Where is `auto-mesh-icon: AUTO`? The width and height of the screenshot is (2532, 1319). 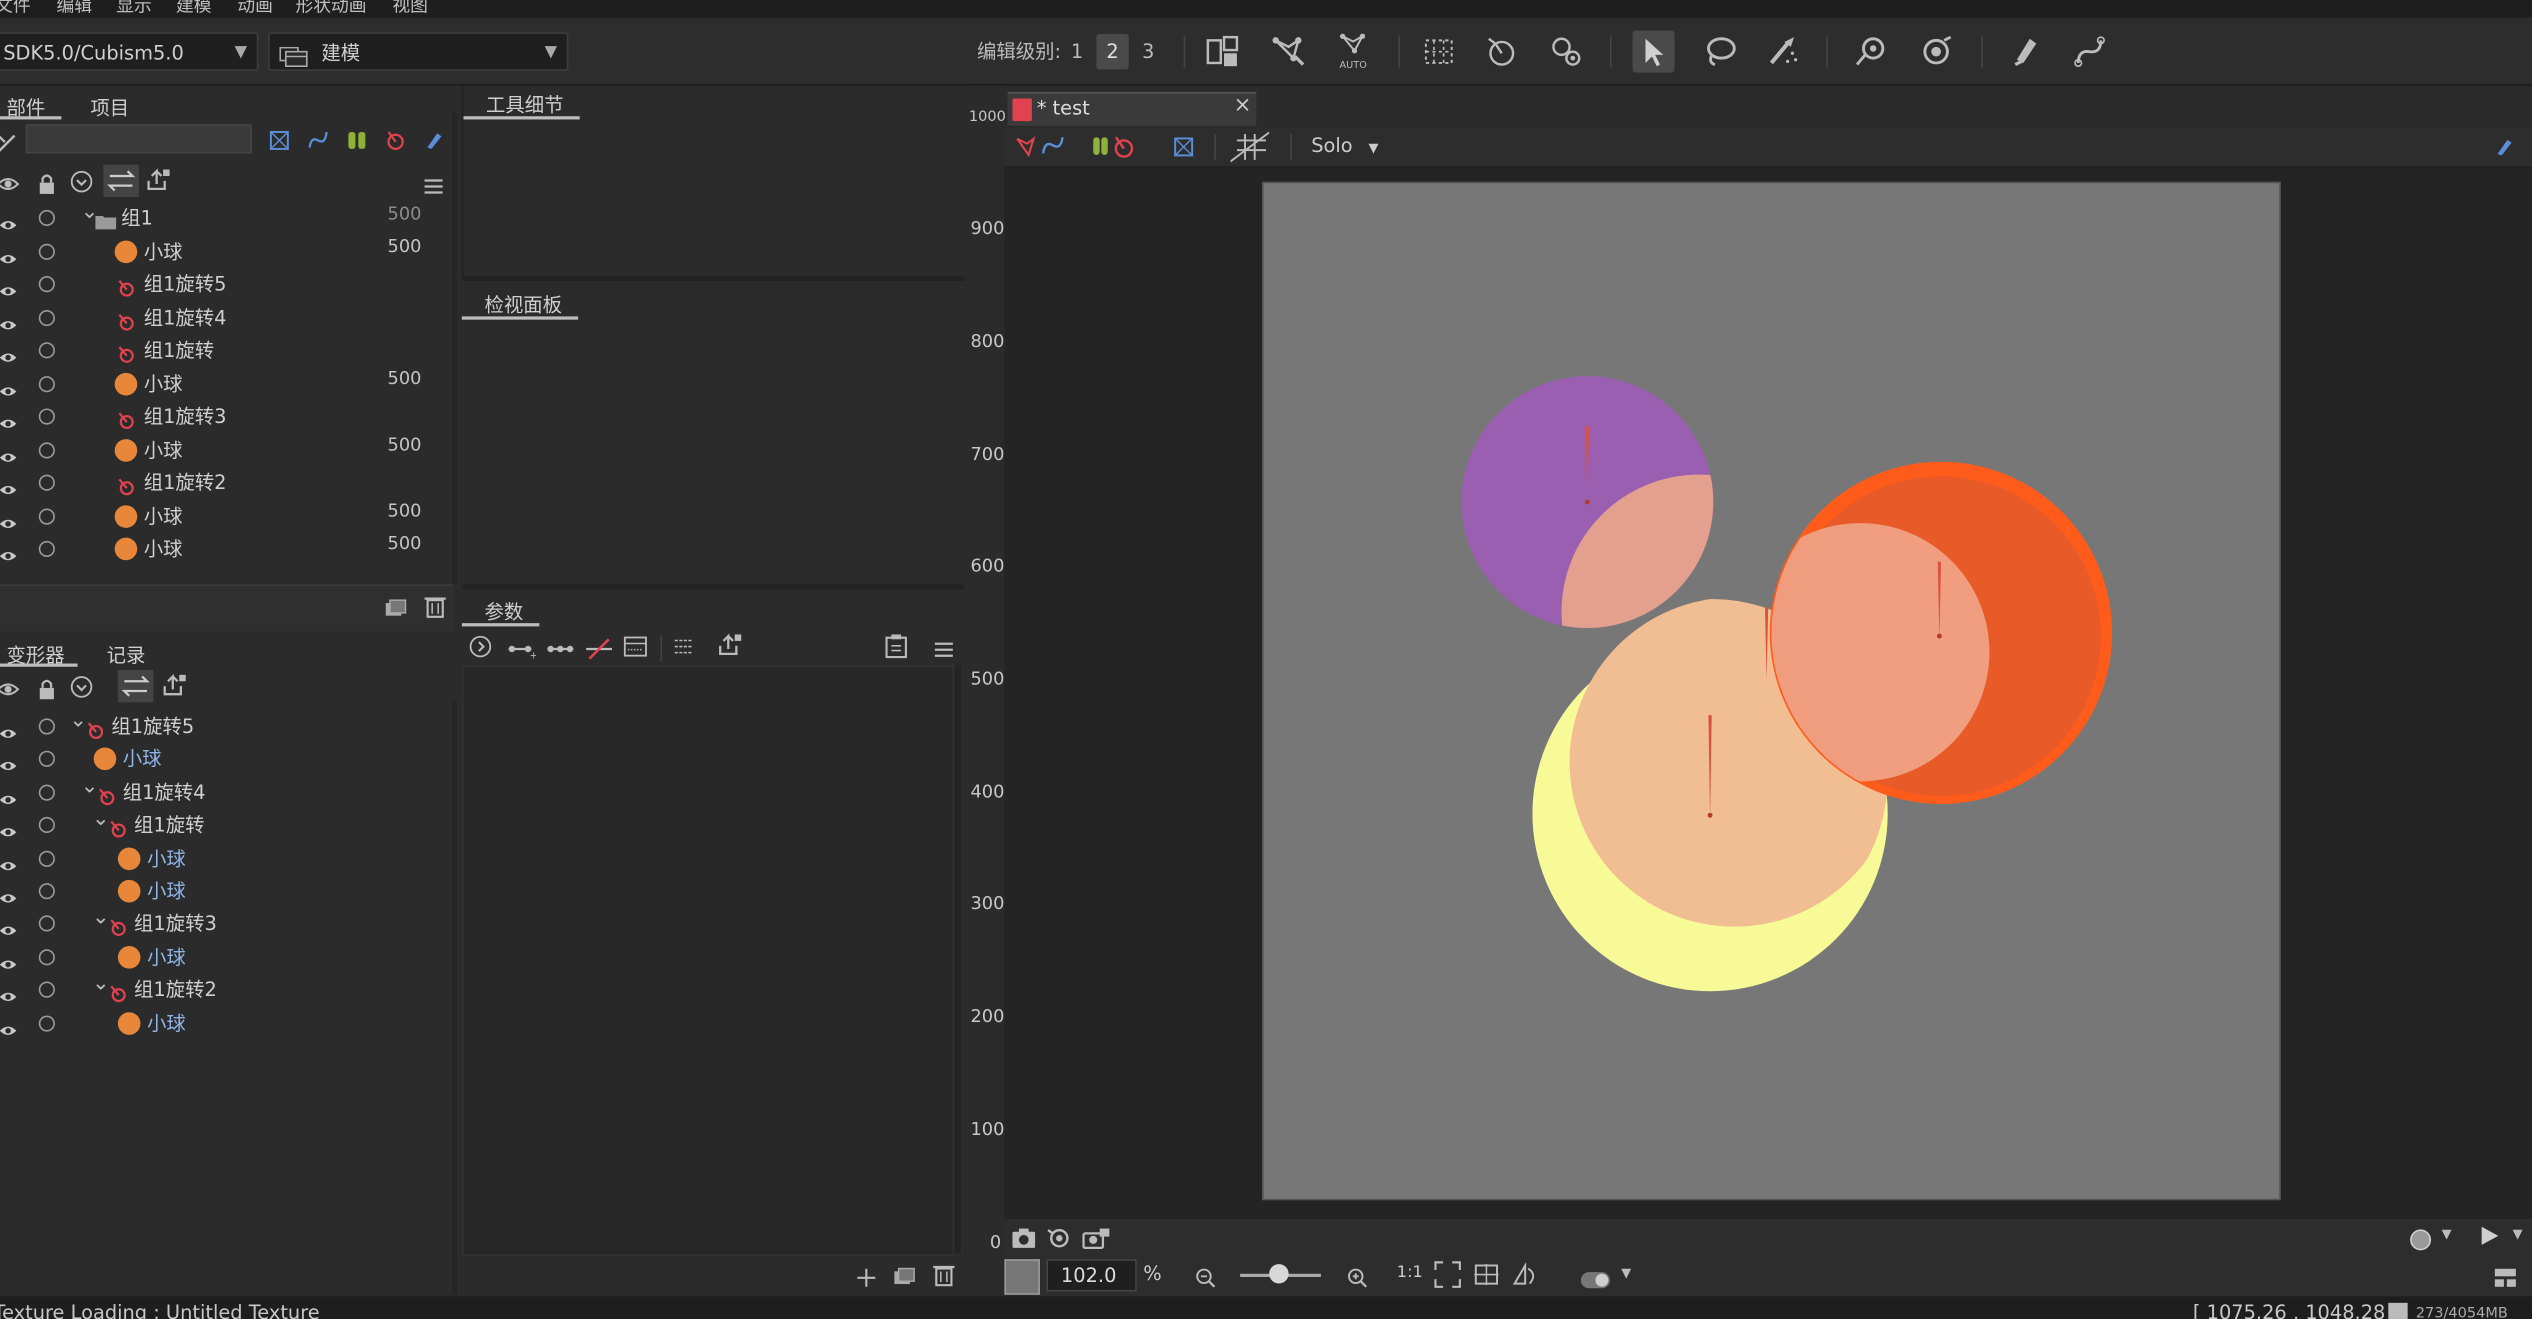
auto-mesh-icon: AUTO is located at coordinates (1353, 52).